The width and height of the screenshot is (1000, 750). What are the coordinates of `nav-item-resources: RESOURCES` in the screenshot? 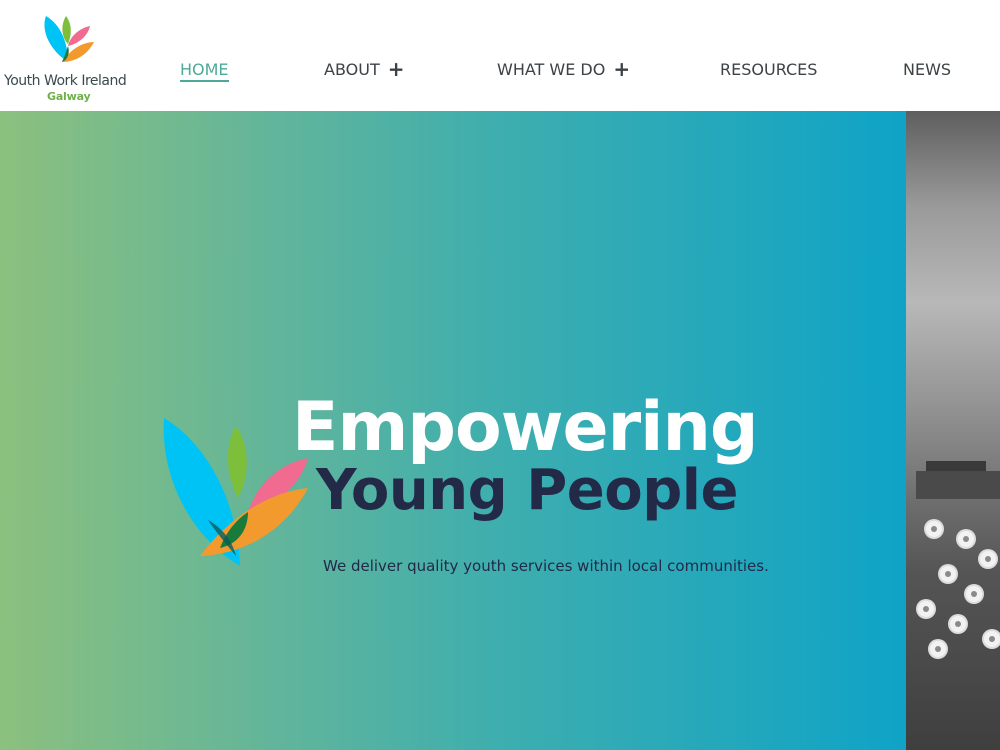 It's located at (768, 72).